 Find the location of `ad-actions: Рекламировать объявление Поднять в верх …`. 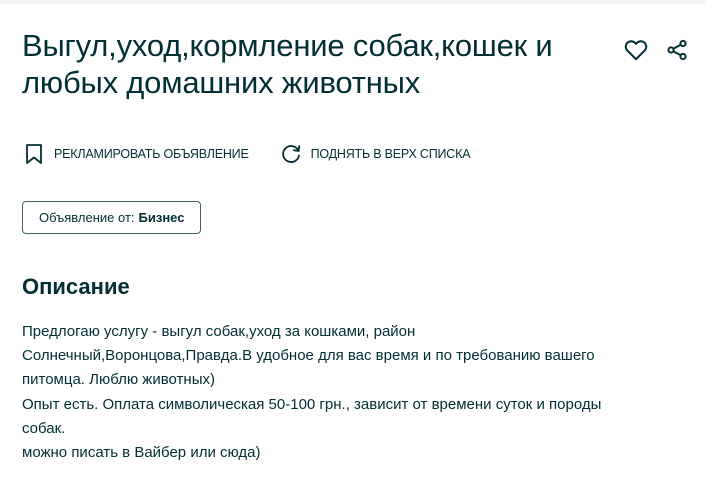

ad-actions: Рекламировать объявление Поднять в верх … is located at coordinates (246, 154).